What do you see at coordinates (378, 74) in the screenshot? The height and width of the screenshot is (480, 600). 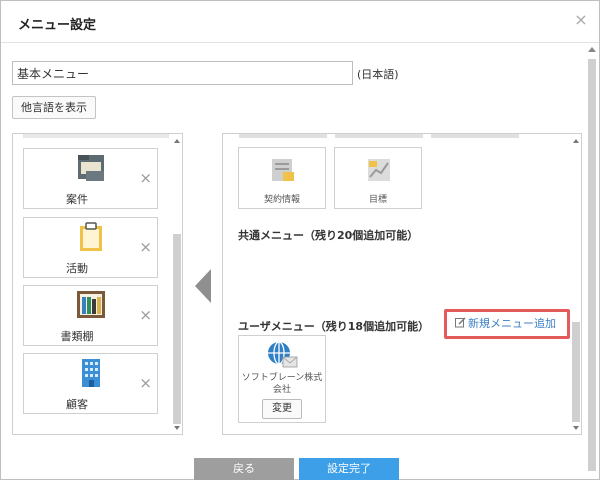 I see `language-label: (日本語)` at bounding box center [378, 74].